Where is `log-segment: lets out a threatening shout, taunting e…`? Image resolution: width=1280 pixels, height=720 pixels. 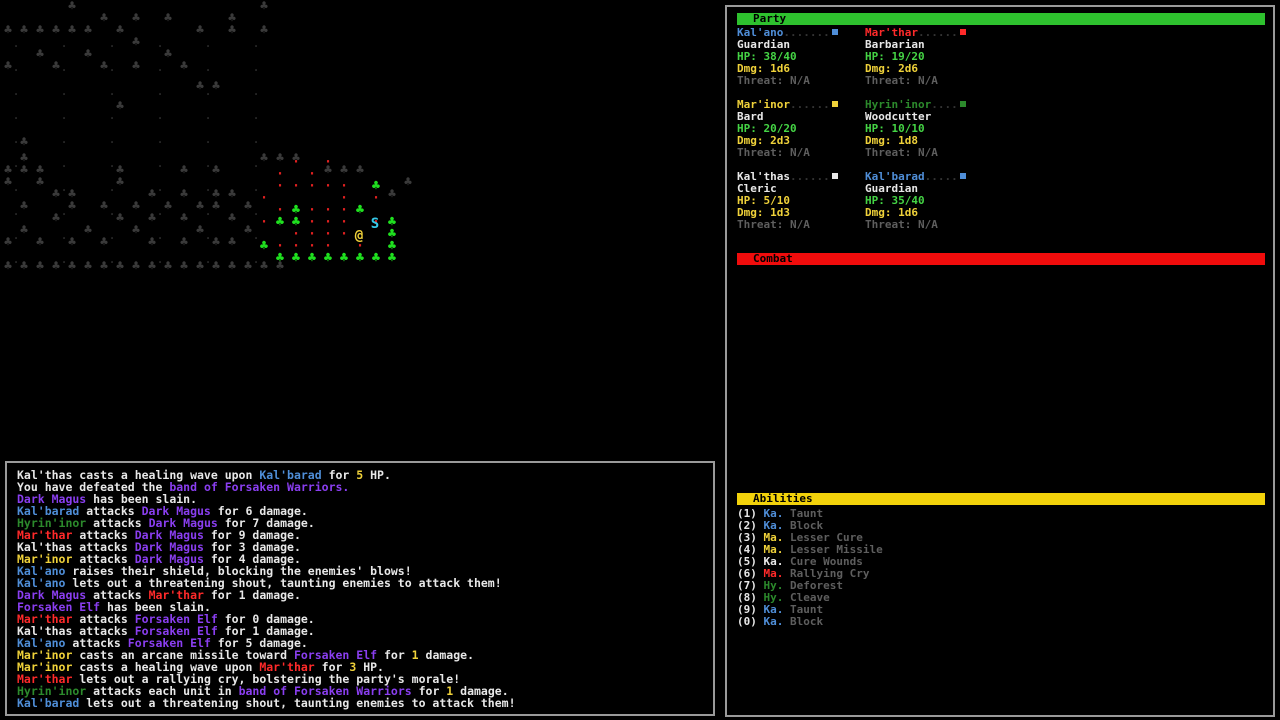
log-segment: lets out a threatening shout, taunting e… is located at coordinates (297, 703).